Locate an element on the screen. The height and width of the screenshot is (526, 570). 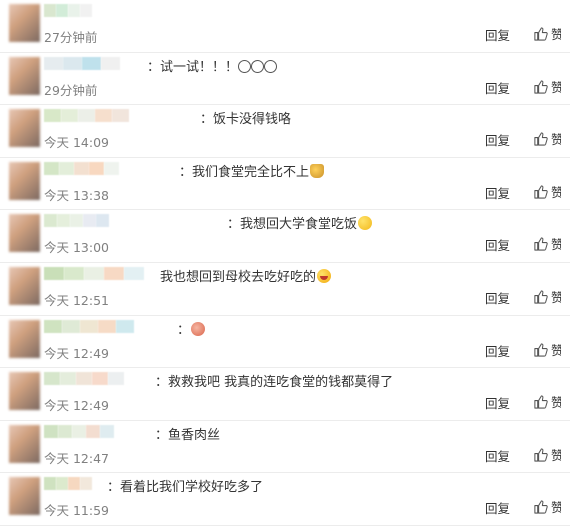
comment-body: ：我想回大学食堂吃饭 is located at coordinates (292, 225).